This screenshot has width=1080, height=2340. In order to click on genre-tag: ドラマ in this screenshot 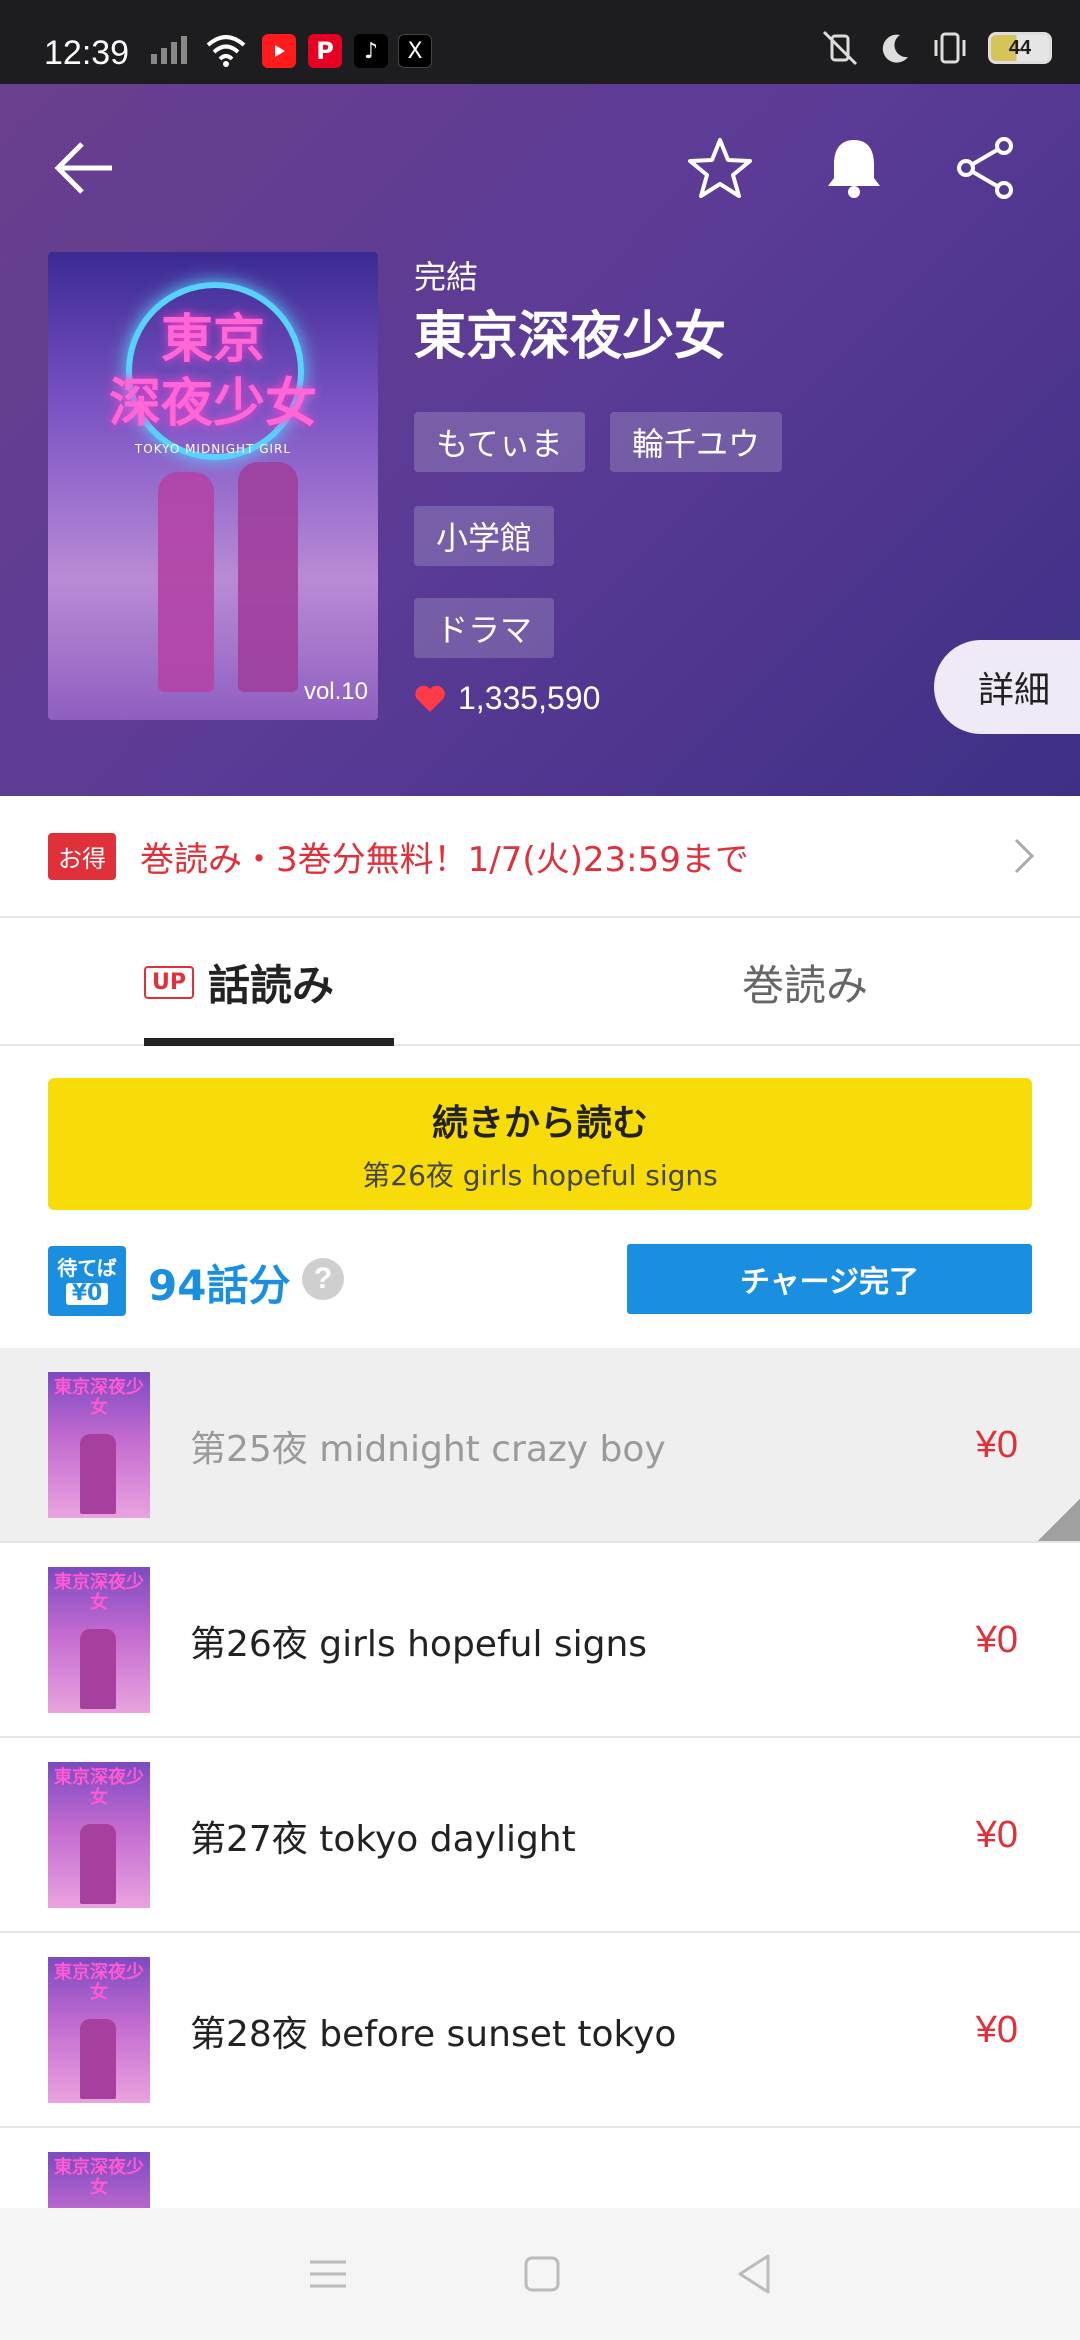, I will do `click(484, 628)`.